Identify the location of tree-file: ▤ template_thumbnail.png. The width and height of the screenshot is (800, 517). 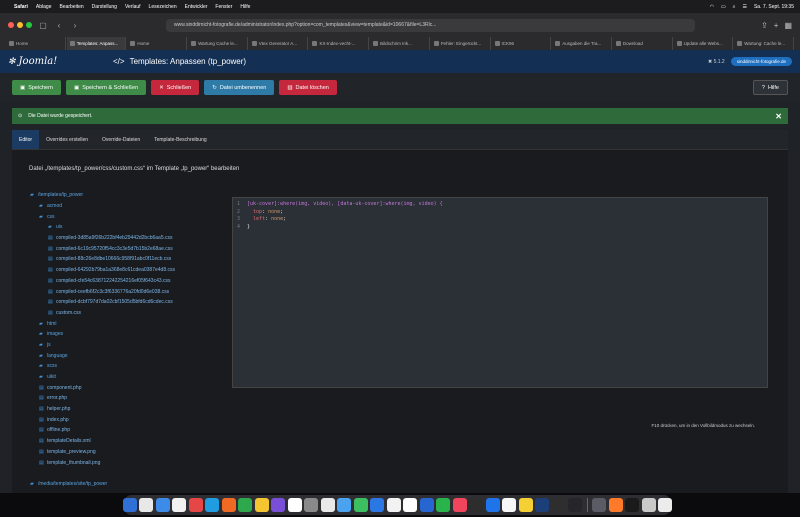
(125, 462).